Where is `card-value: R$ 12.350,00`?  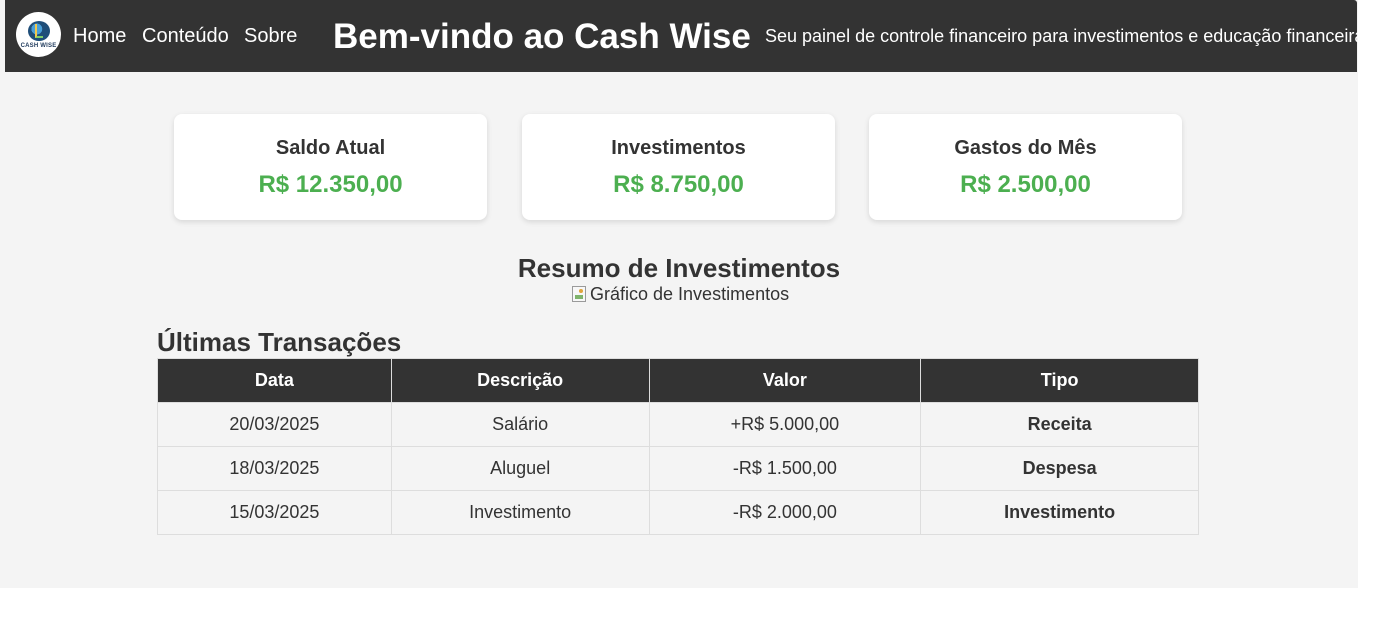 card-value: R$ 12.350,00 is located at coordinates (330, 184).